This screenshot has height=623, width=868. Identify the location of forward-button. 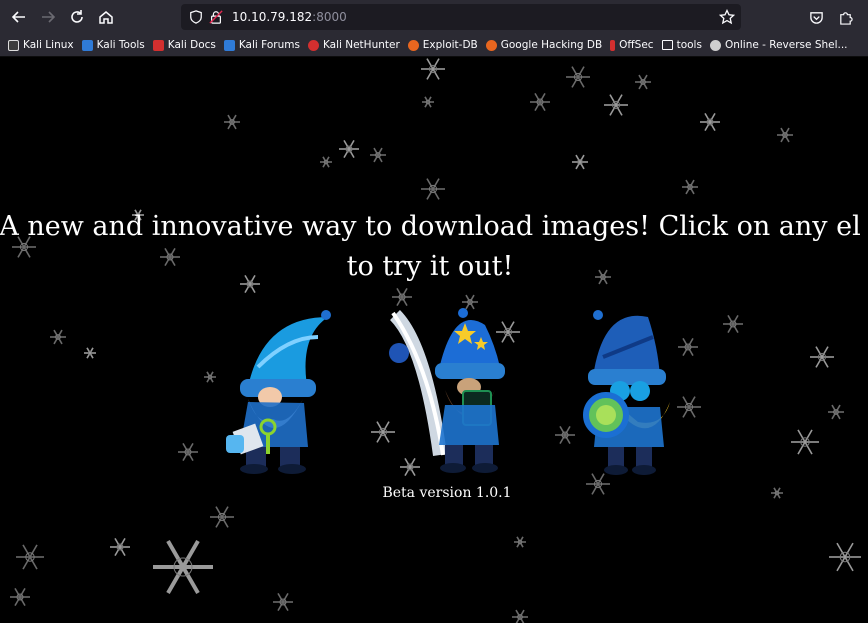
(48, 17).